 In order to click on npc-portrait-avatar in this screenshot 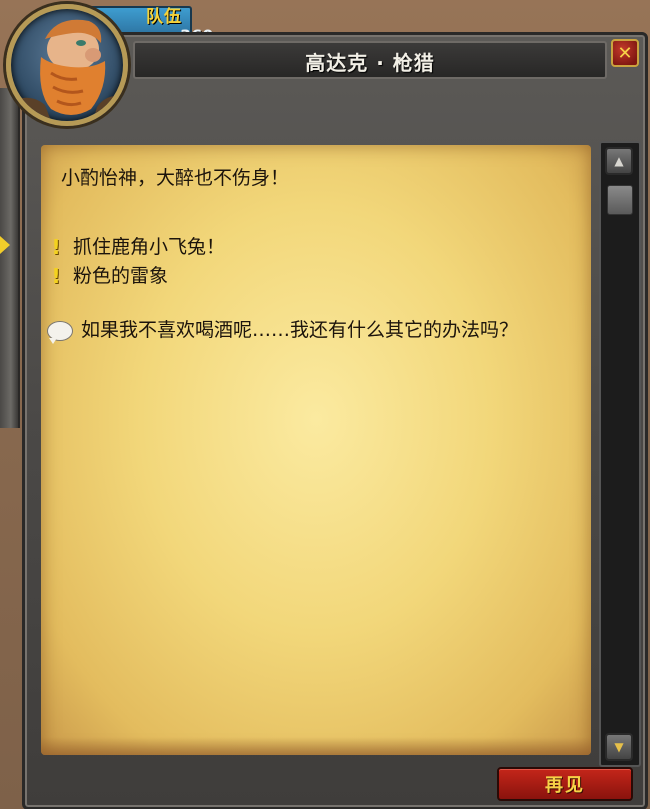, I will do `click(67, 65)`.